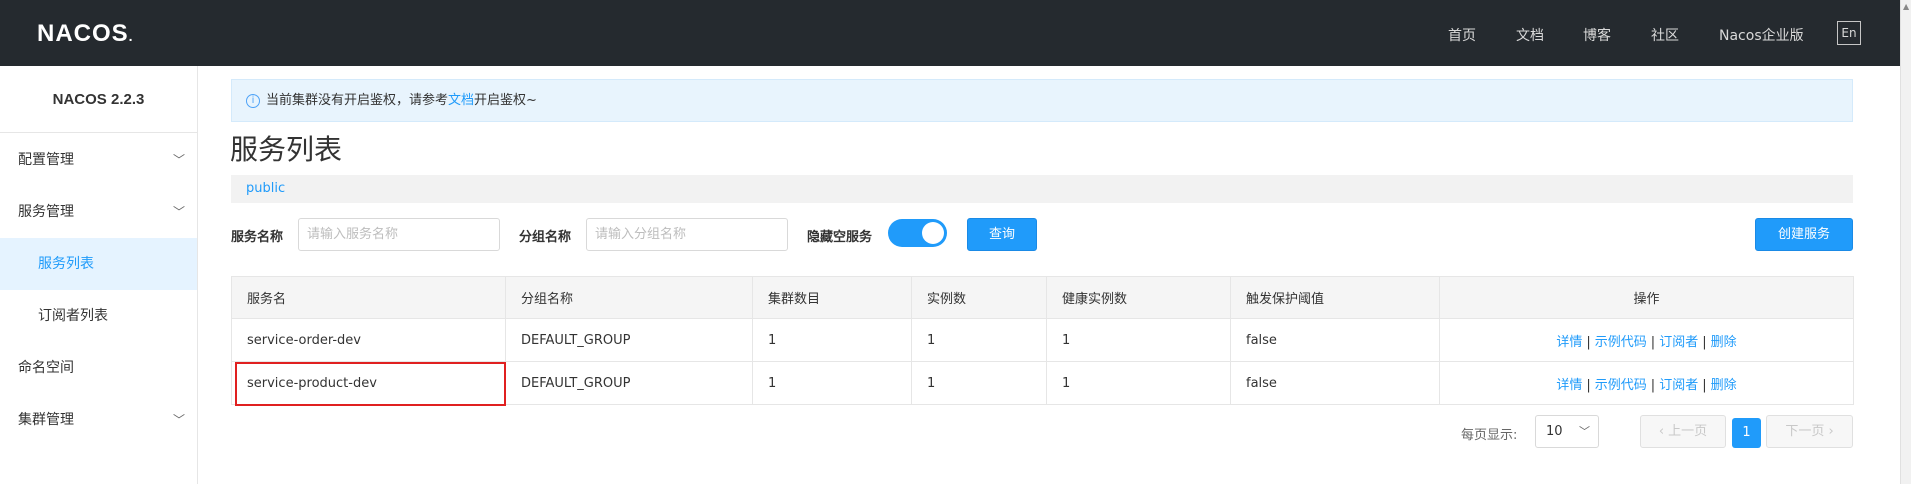  Describe the element at coordinates (1042, 189) in the screenshot. I see `namespace-bar: public` at that location.